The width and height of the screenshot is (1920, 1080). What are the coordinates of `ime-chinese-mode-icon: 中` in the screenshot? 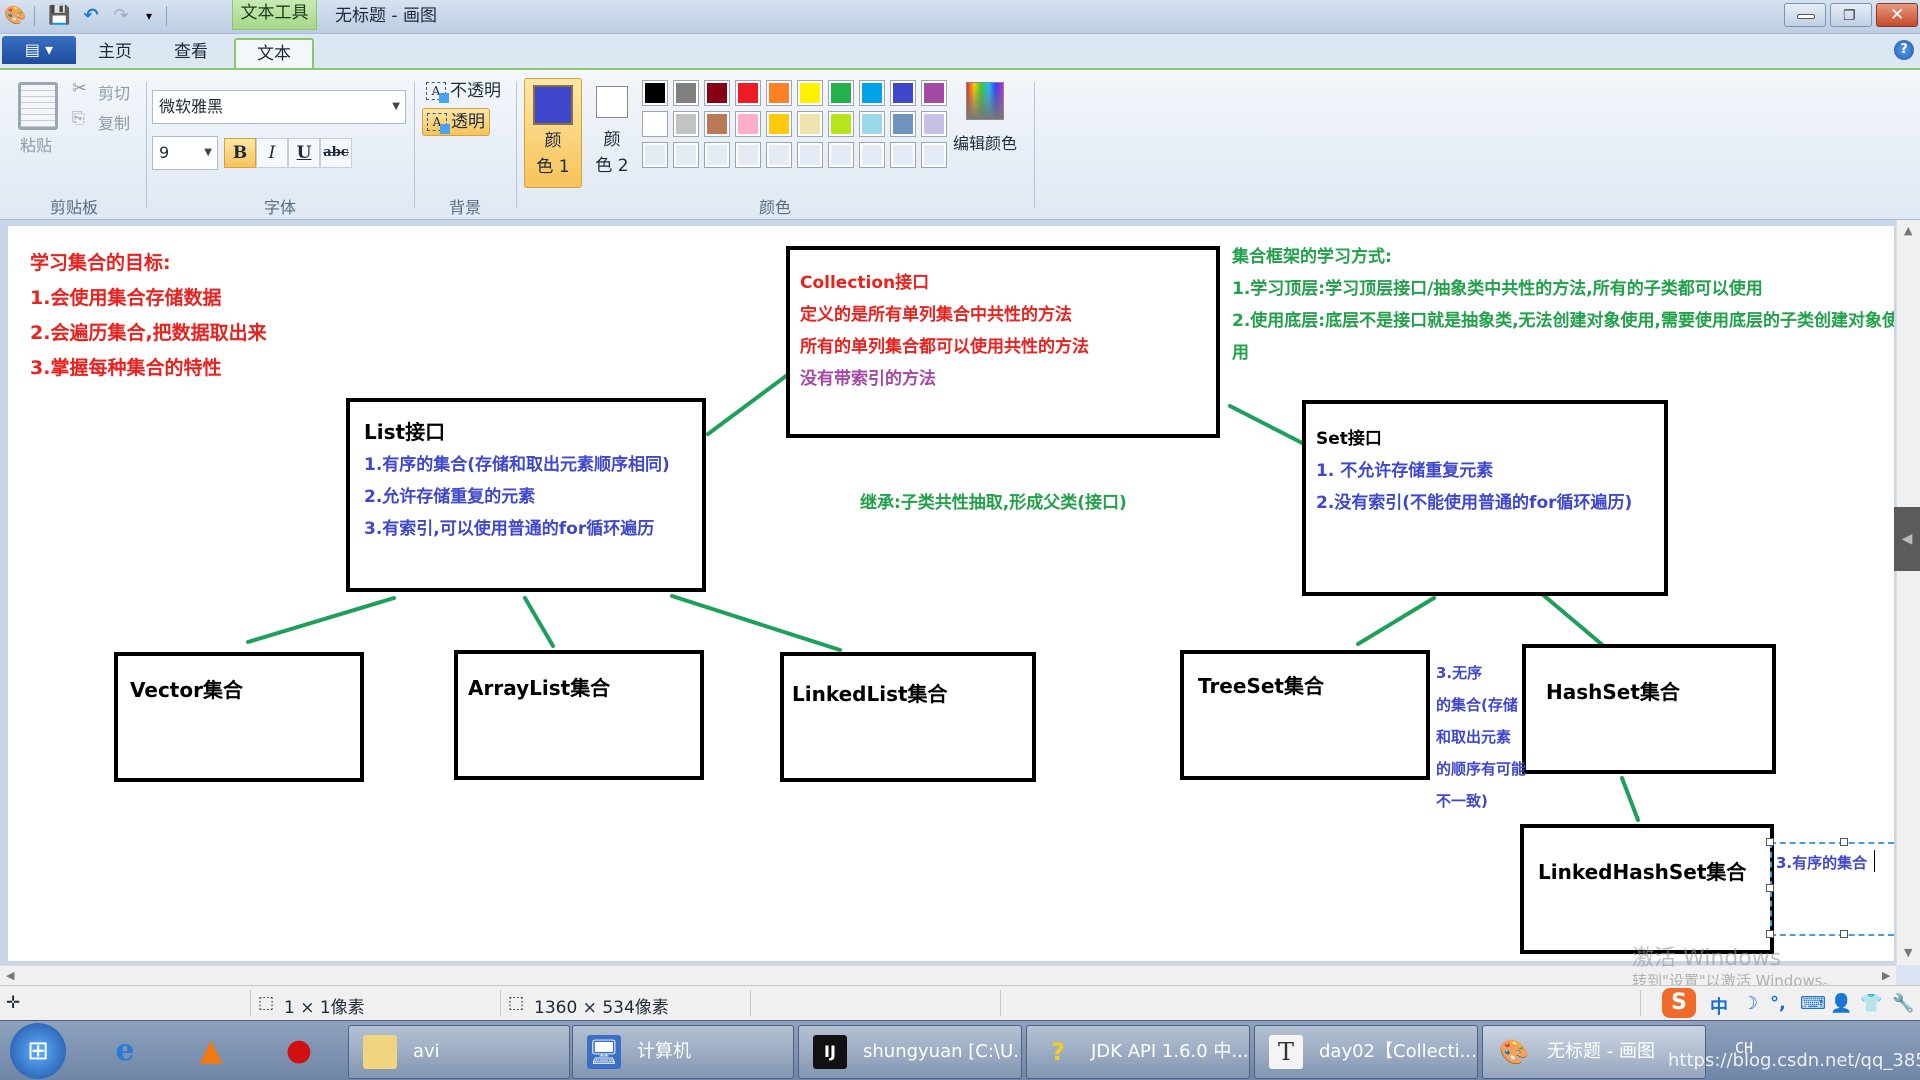 It's located at (1719, 1006).